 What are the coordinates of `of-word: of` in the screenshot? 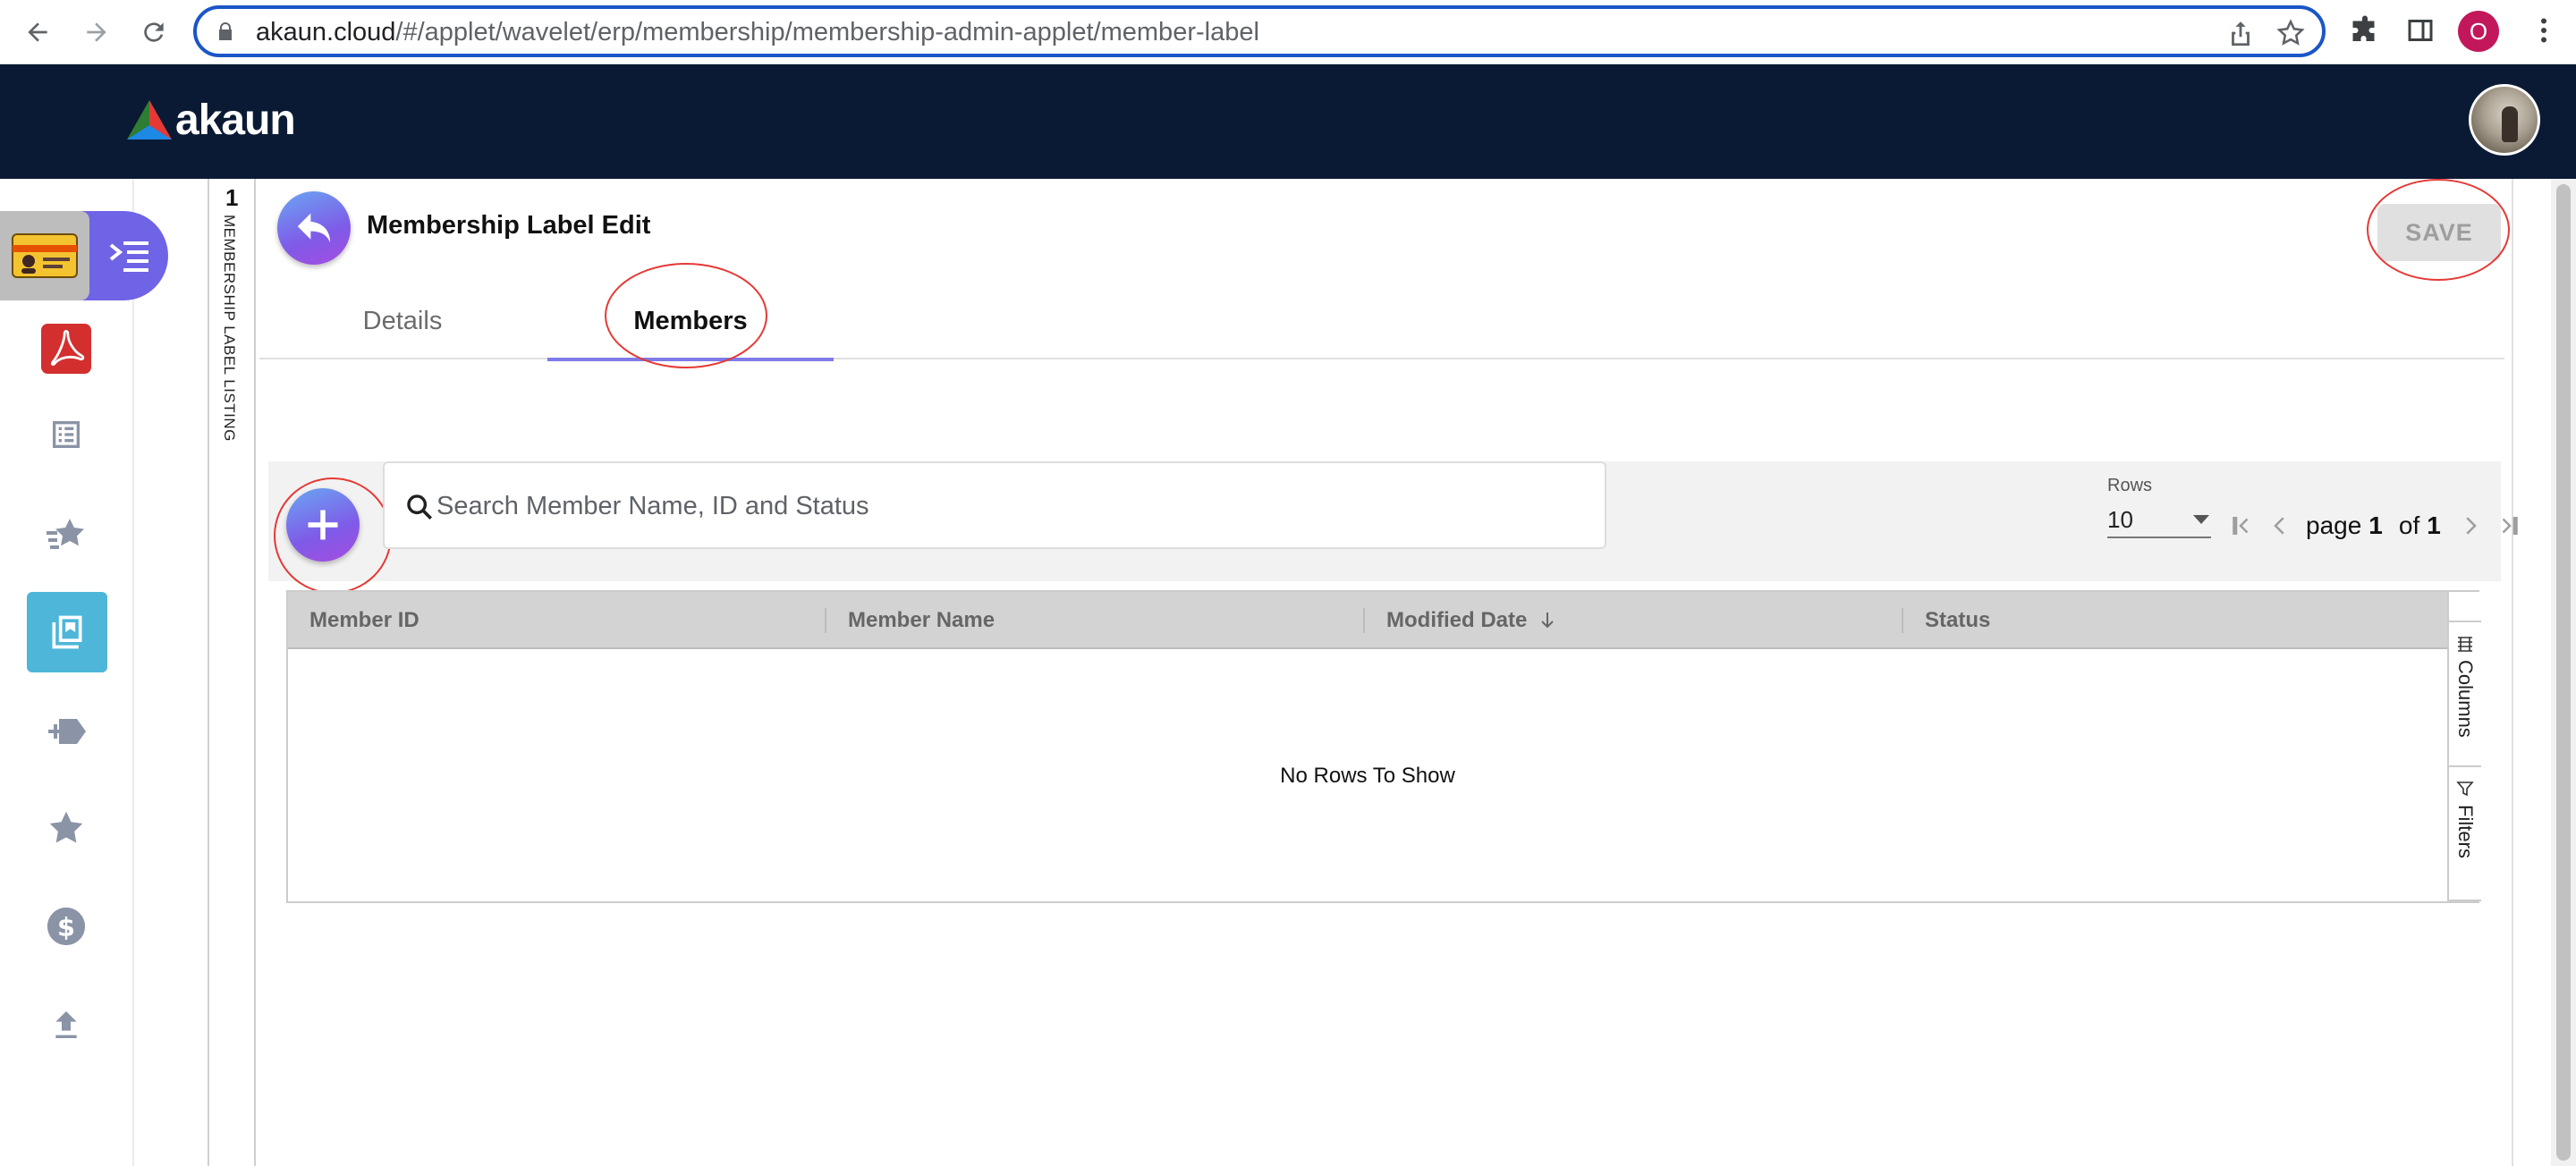 It's located at (2409, 525).